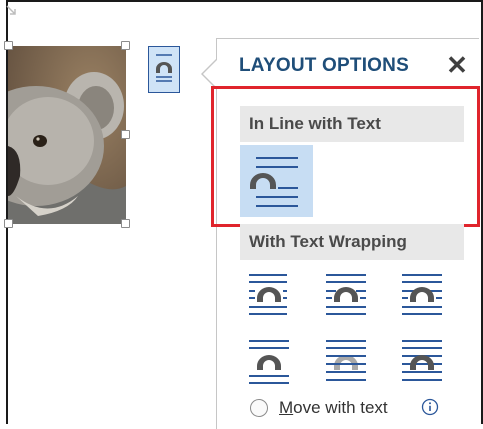 The height and width of the screenshot is (429, 483). I want to click on wrap-top-and-bottom-icon, so click(269, 362).